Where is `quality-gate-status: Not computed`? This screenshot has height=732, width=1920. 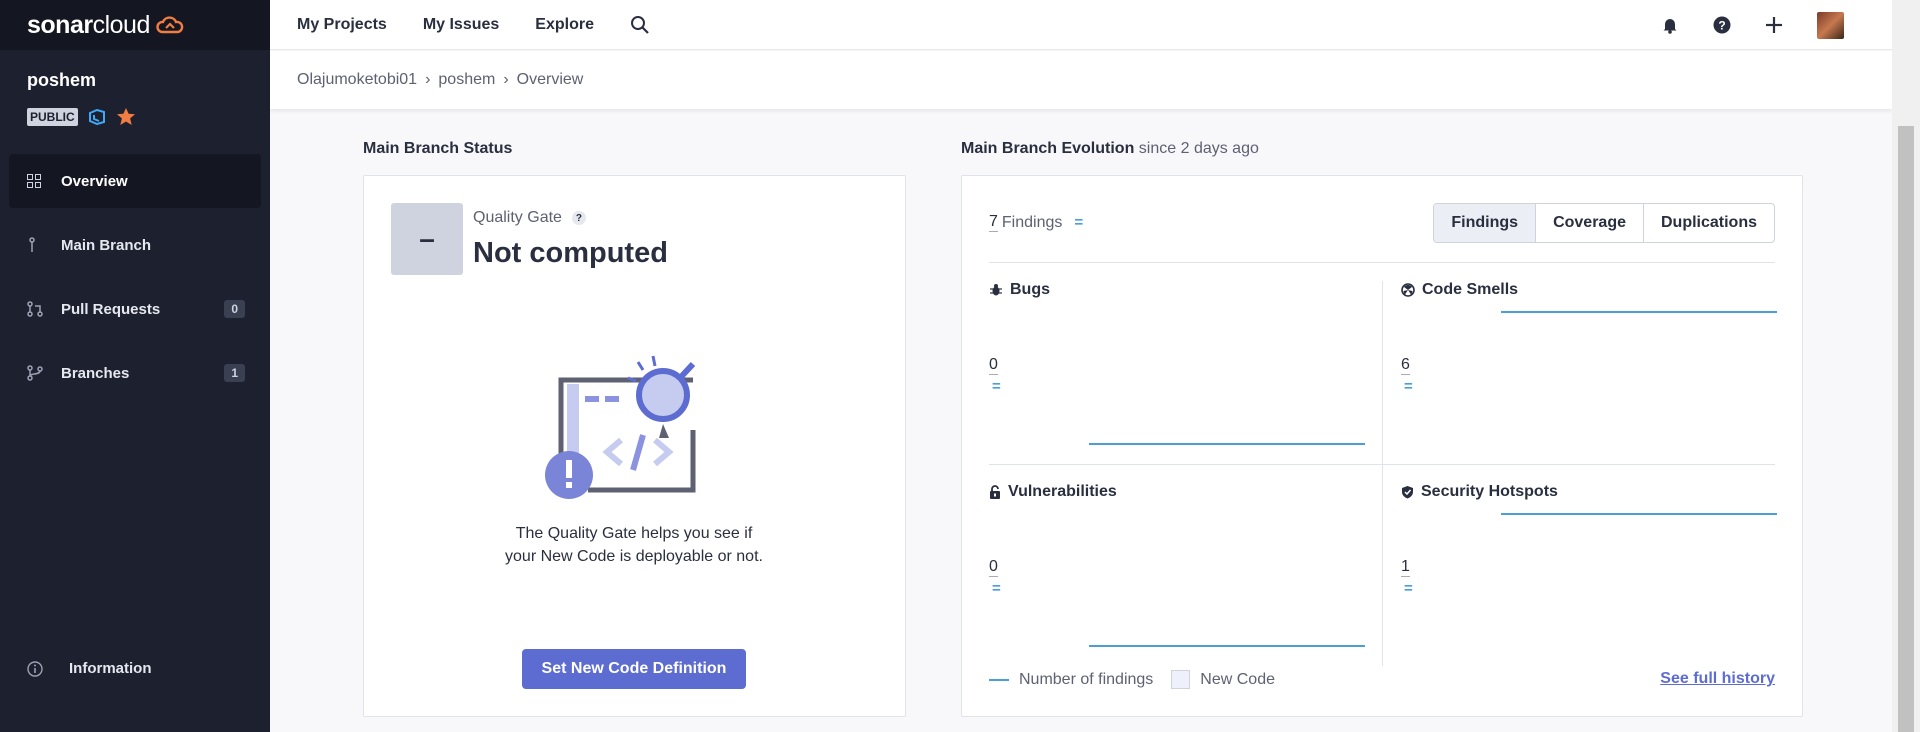
quality-gate-status: Not computed is located at coordinates (570, 253).